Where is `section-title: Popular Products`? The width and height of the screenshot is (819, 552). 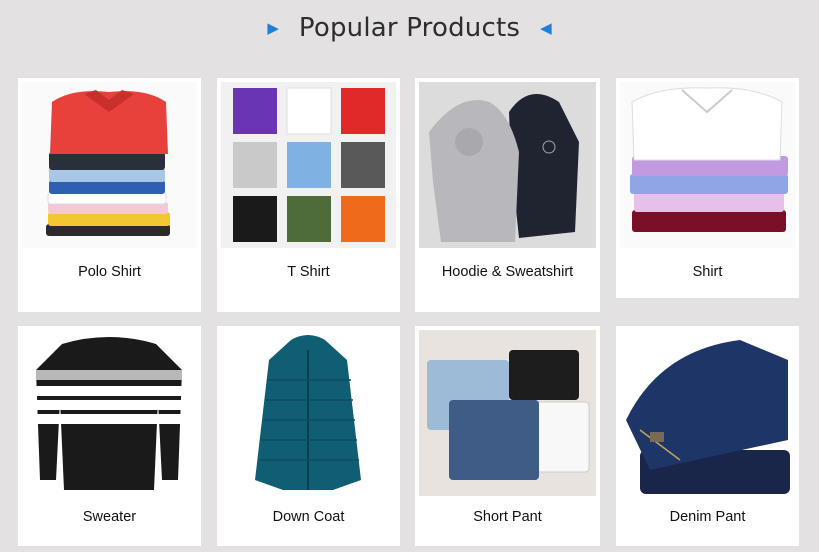
section-title: Popular Products is located at coordinates (409, 28).